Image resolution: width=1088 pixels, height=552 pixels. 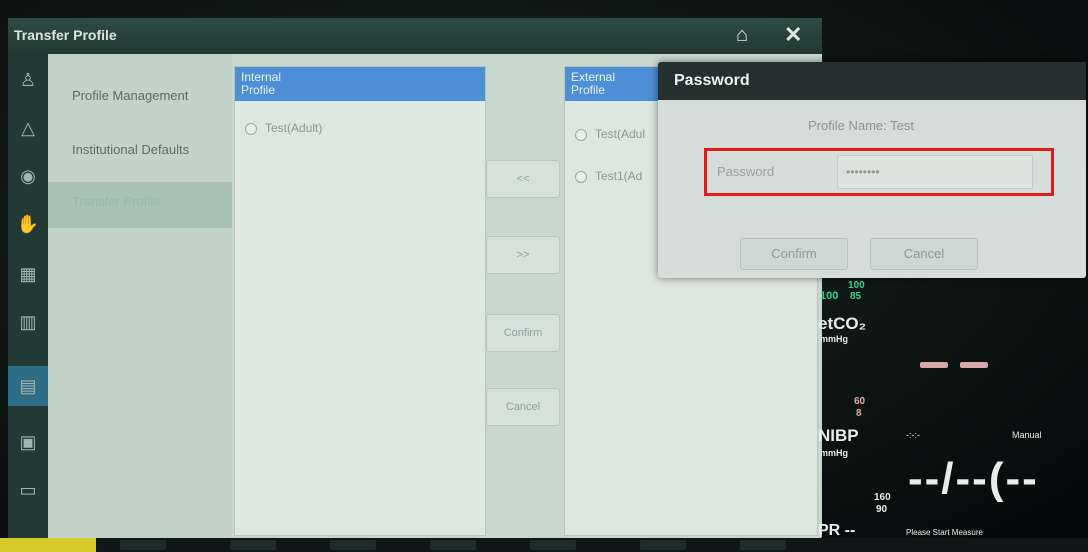 What do you see at coordinates (360, 84) in the screenshot?
I see `internal-profile-header: Internal Profile` at bounding box center [360, 84].